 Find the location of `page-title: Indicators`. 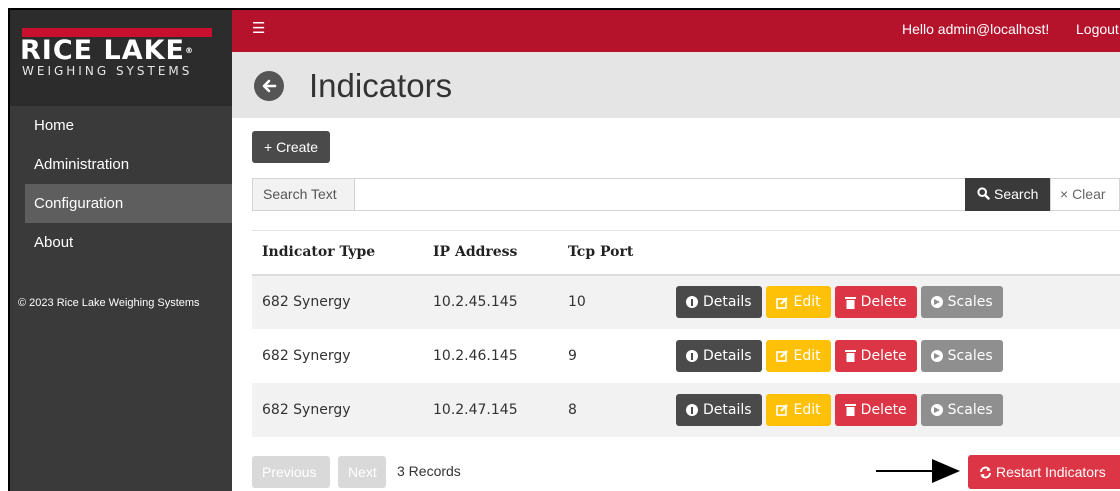

page-title: Indicators is located at coordinates (381, 85).